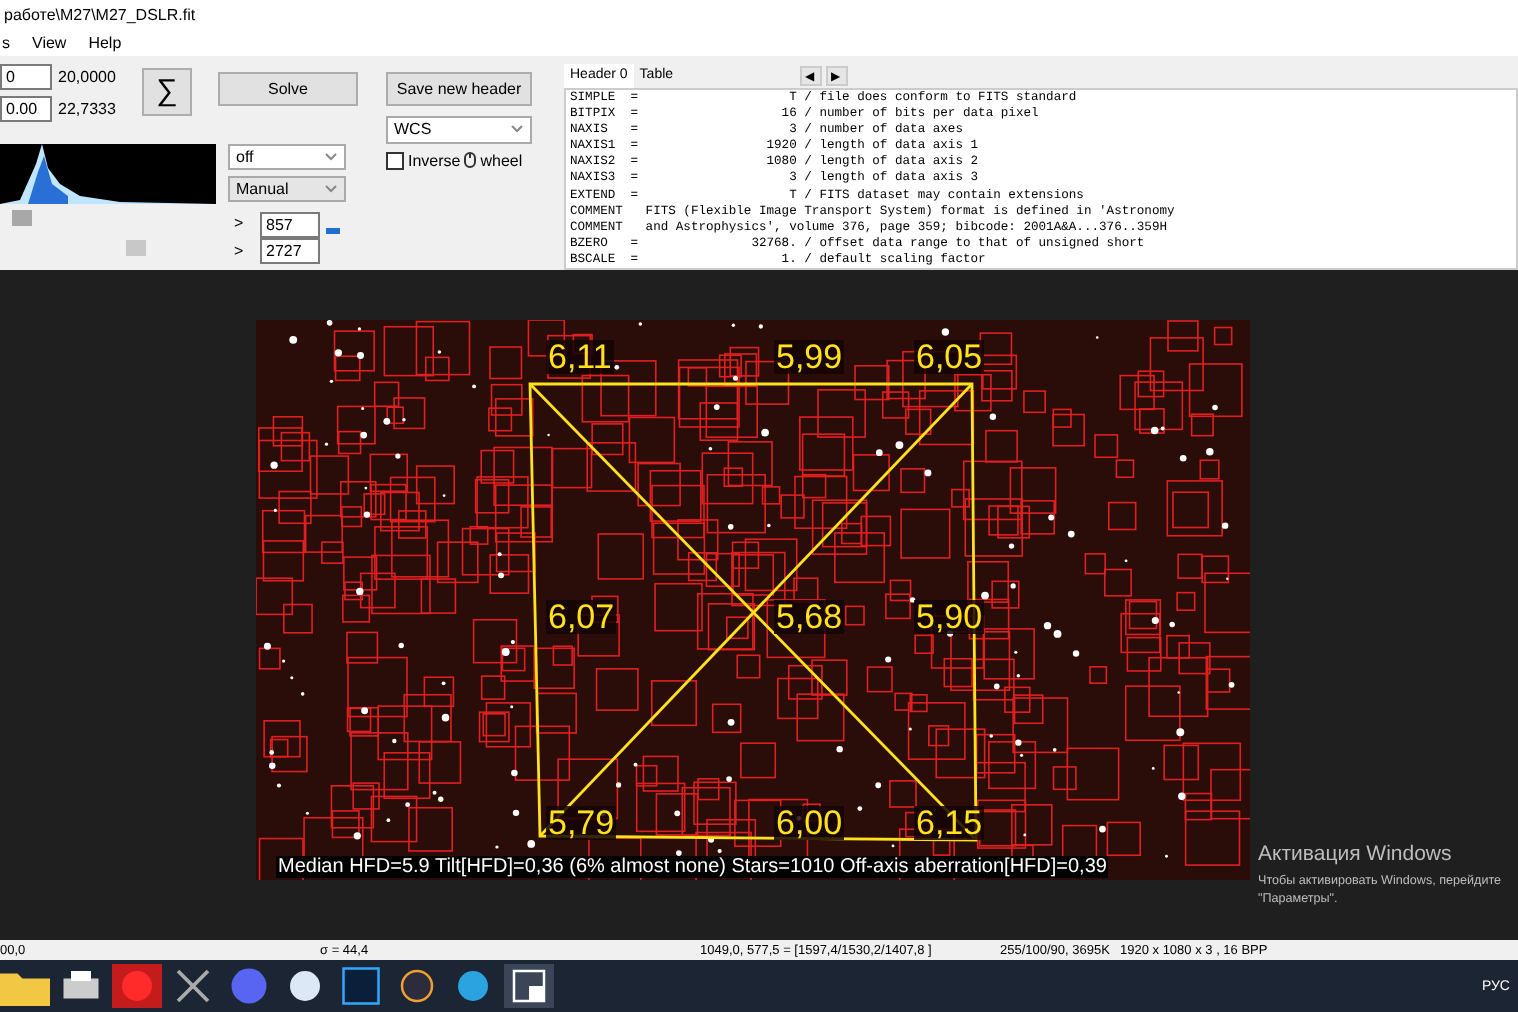  What do you see at coordinates (501, 160) in the screenshot?
I see `checkbox-label: wheel` at bounding box center [501, 160].